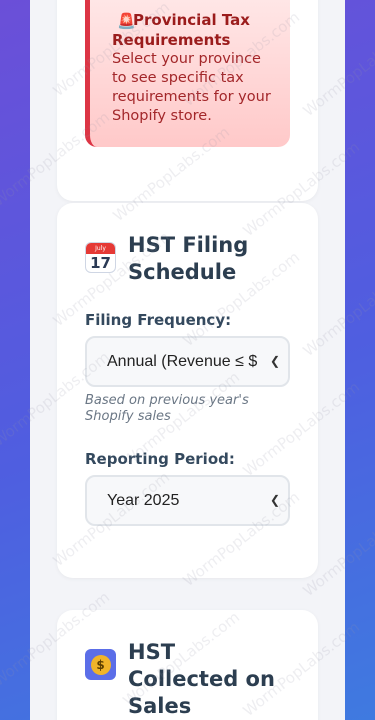 The height and width of the screenshot is (720, 375). I want to click on reporting-period-label: Reporting Period:, so click(160, 459).